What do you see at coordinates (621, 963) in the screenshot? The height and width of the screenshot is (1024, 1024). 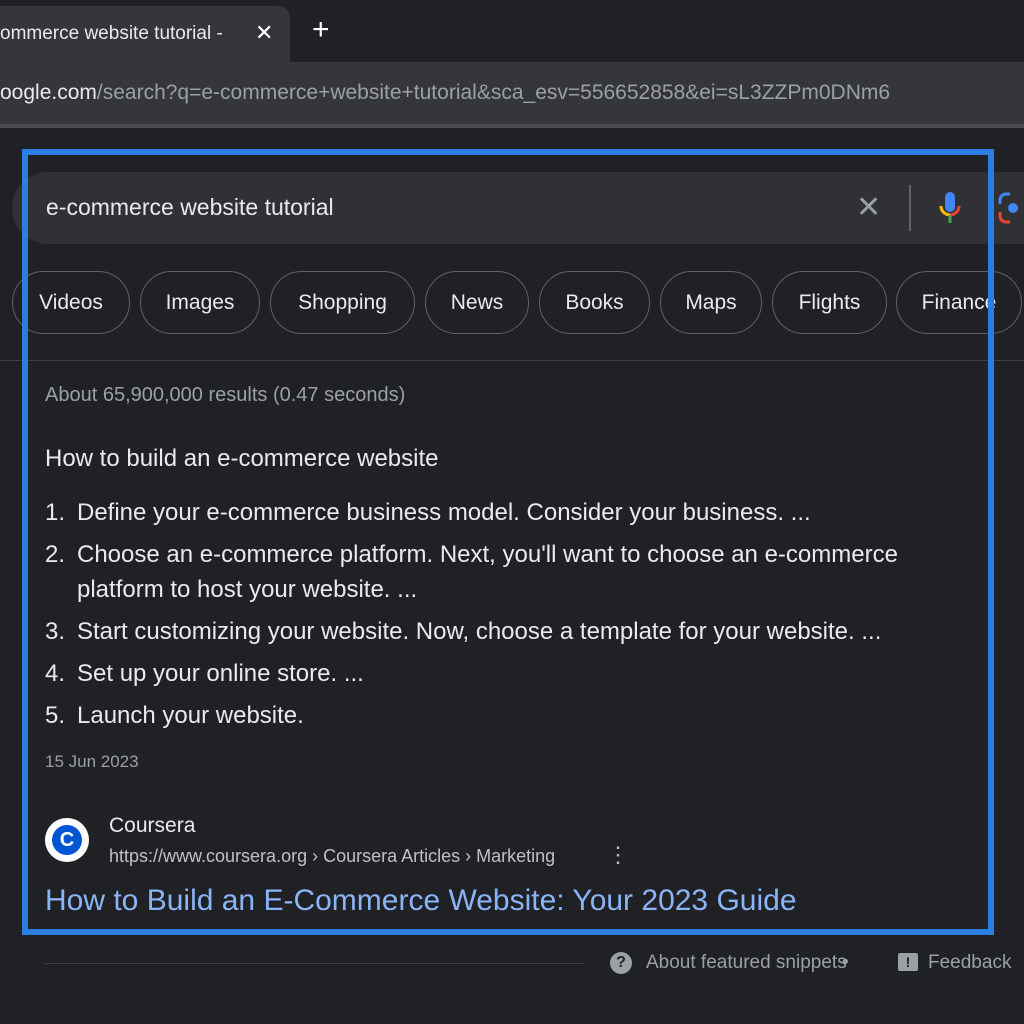 I see `help-icon: ?` at bounding box center [621, 963].